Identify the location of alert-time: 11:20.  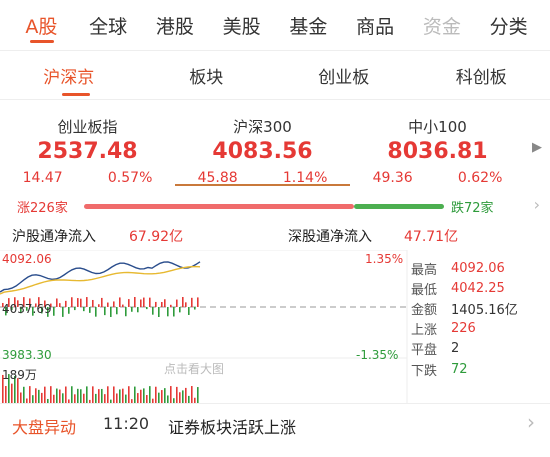
(126, 423).